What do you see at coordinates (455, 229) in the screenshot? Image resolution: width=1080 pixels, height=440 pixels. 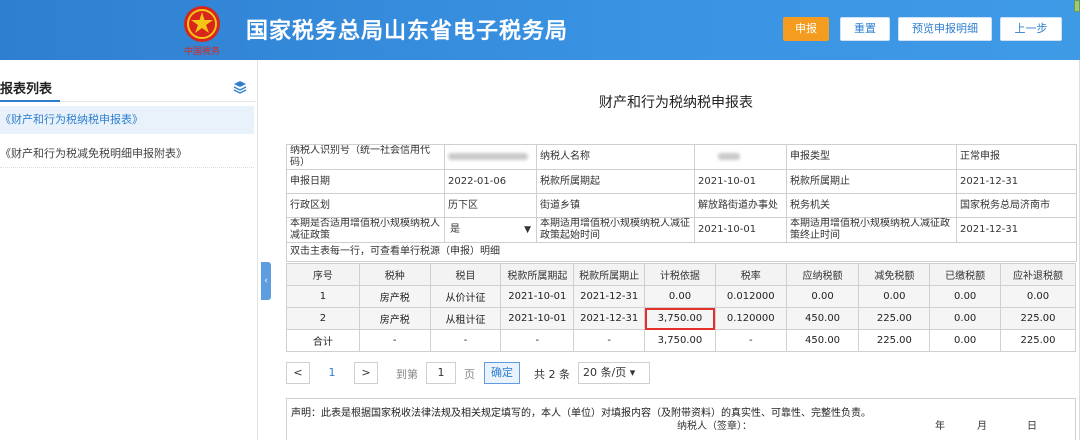 I see `small-scale-policy-value: 是` at bounding box center [455, 229].